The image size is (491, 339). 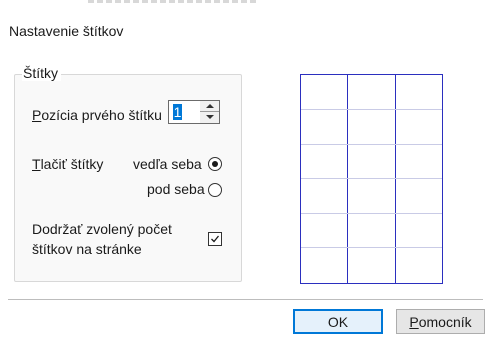 I want to click on keep-count-checkbox, so click(x=215, y=239).